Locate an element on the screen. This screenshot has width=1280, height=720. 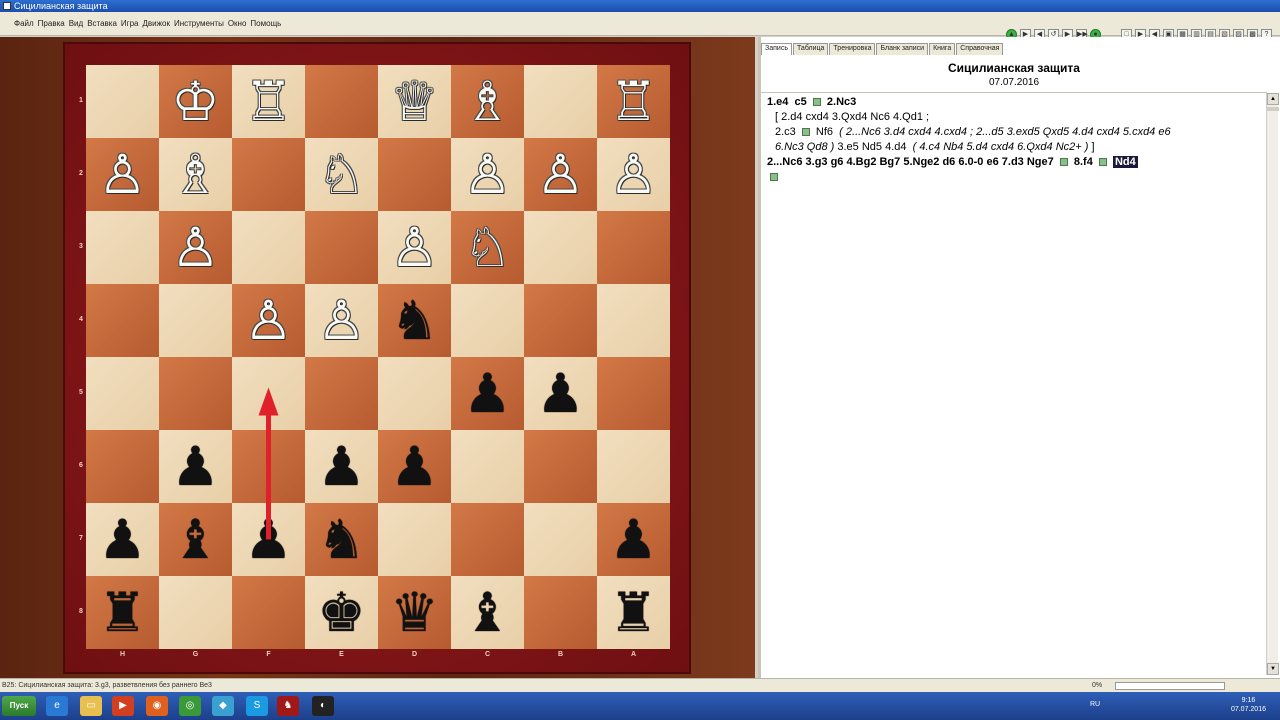
white-piece-b2: ♙ is located at coordinates (560, 174).